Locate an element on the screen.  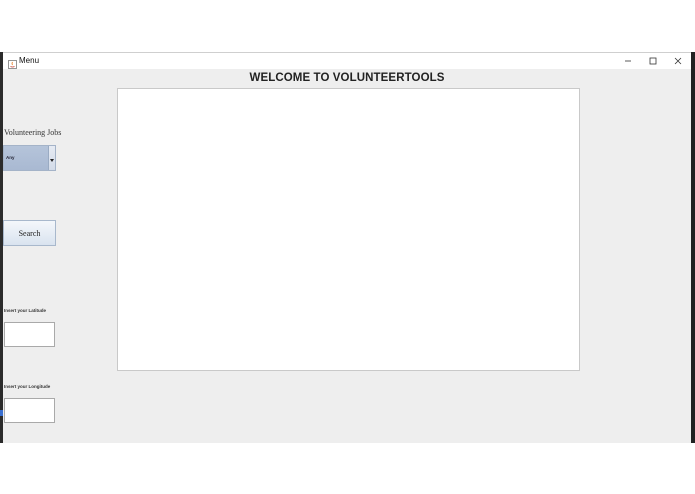
maximize-icon is located at coordinates (653, 61).